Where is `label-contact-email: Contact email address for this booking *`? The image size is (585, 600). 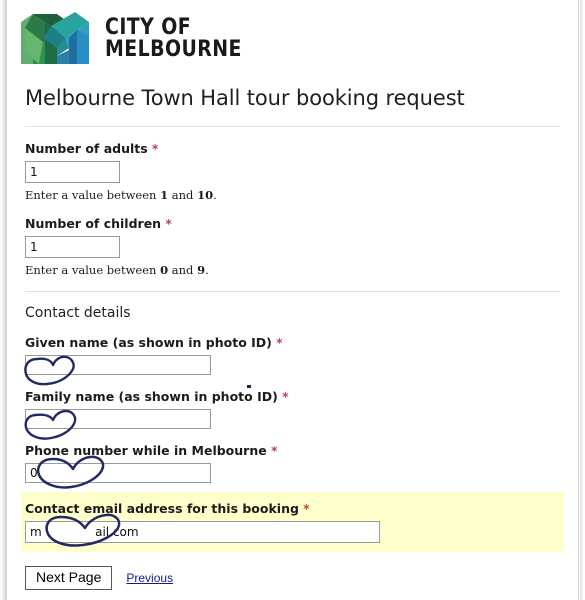 label-contact-email: Contact email address for this booking * is located at coordinates (292, 508).